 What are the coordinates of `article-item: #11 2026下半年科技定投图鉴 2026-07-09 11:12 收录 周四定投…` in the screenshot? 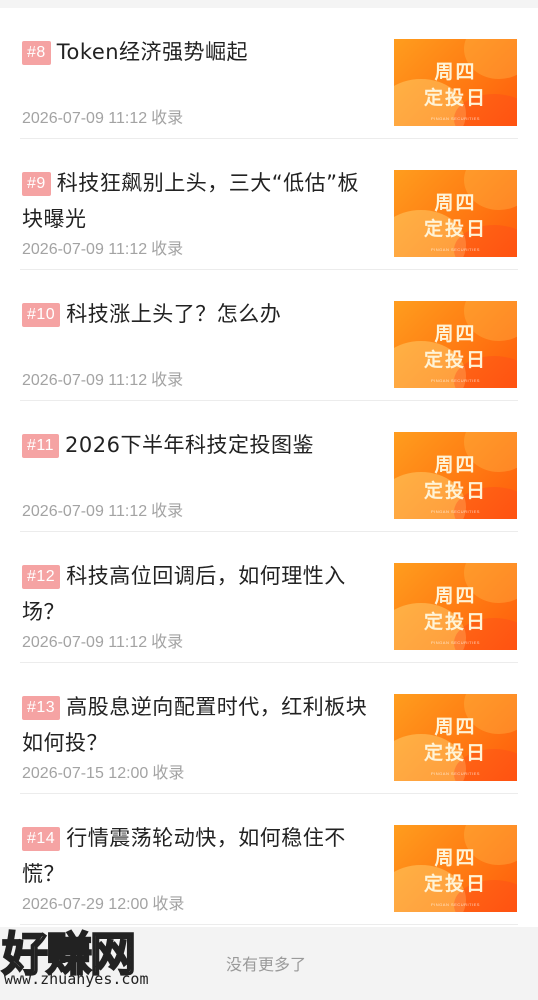 It's located at (269, 466).